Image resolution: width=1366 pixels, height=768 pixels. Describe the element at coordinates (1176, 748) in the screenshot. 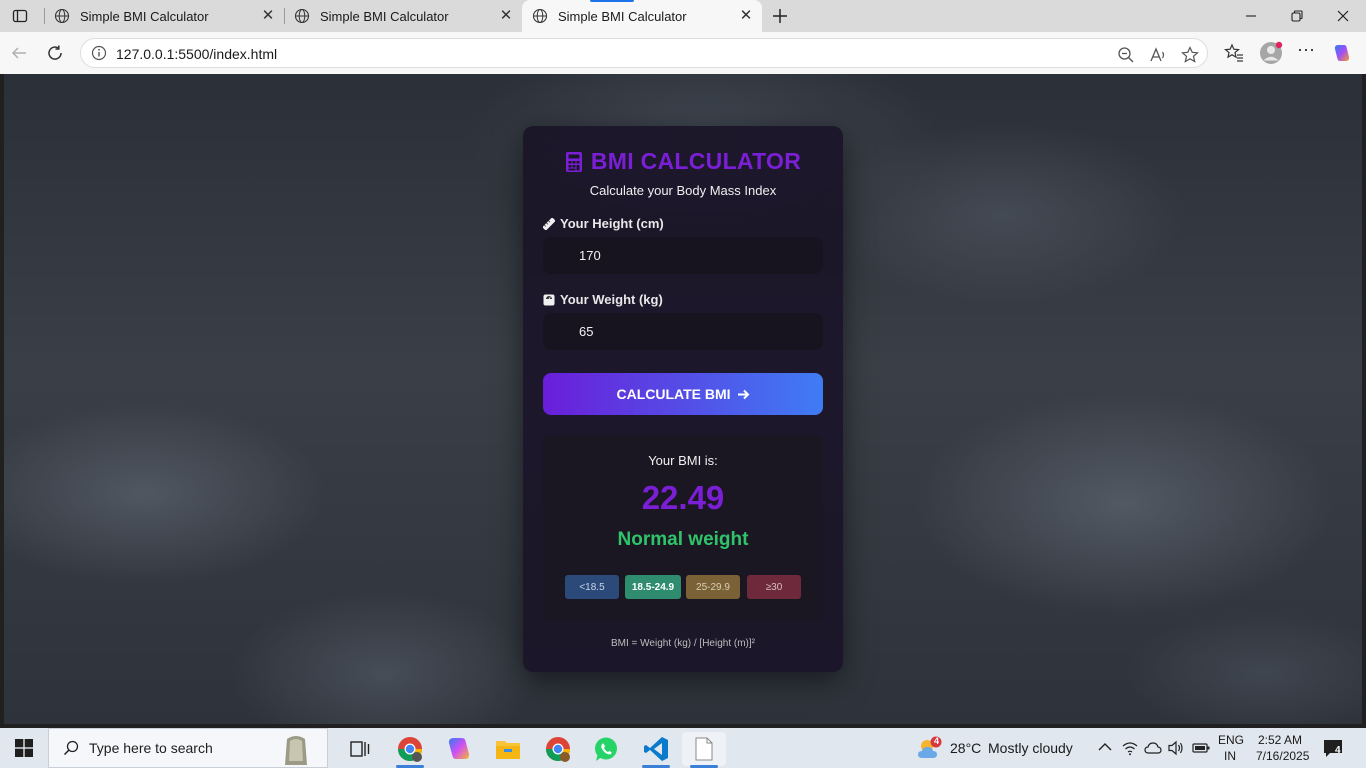

I see `speaker-icon` at that location.